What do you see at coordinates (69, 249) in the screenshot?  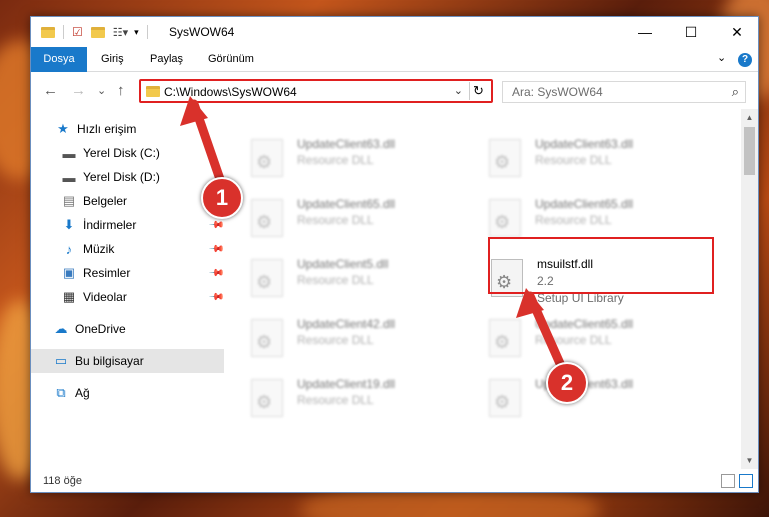 I see `music-icon: ♪` at bounding box center [69, 249].